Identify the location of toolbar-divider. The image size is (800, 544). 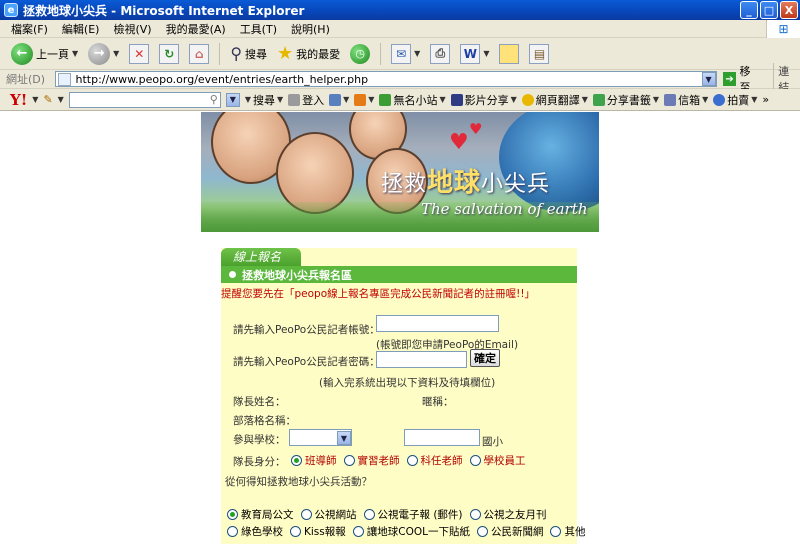
(381, 53).